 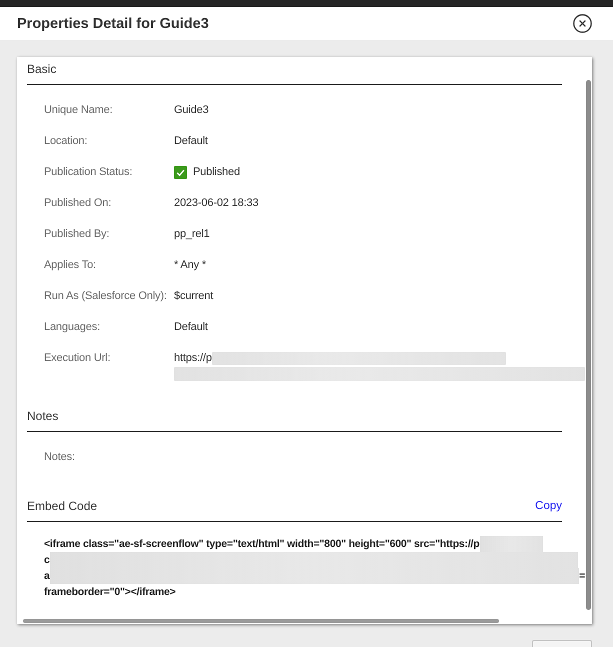 What do you see at coordinates (261, 621) in the screenshot?
I see `horizontal-scrollbar` at bounding box center [261, 621].